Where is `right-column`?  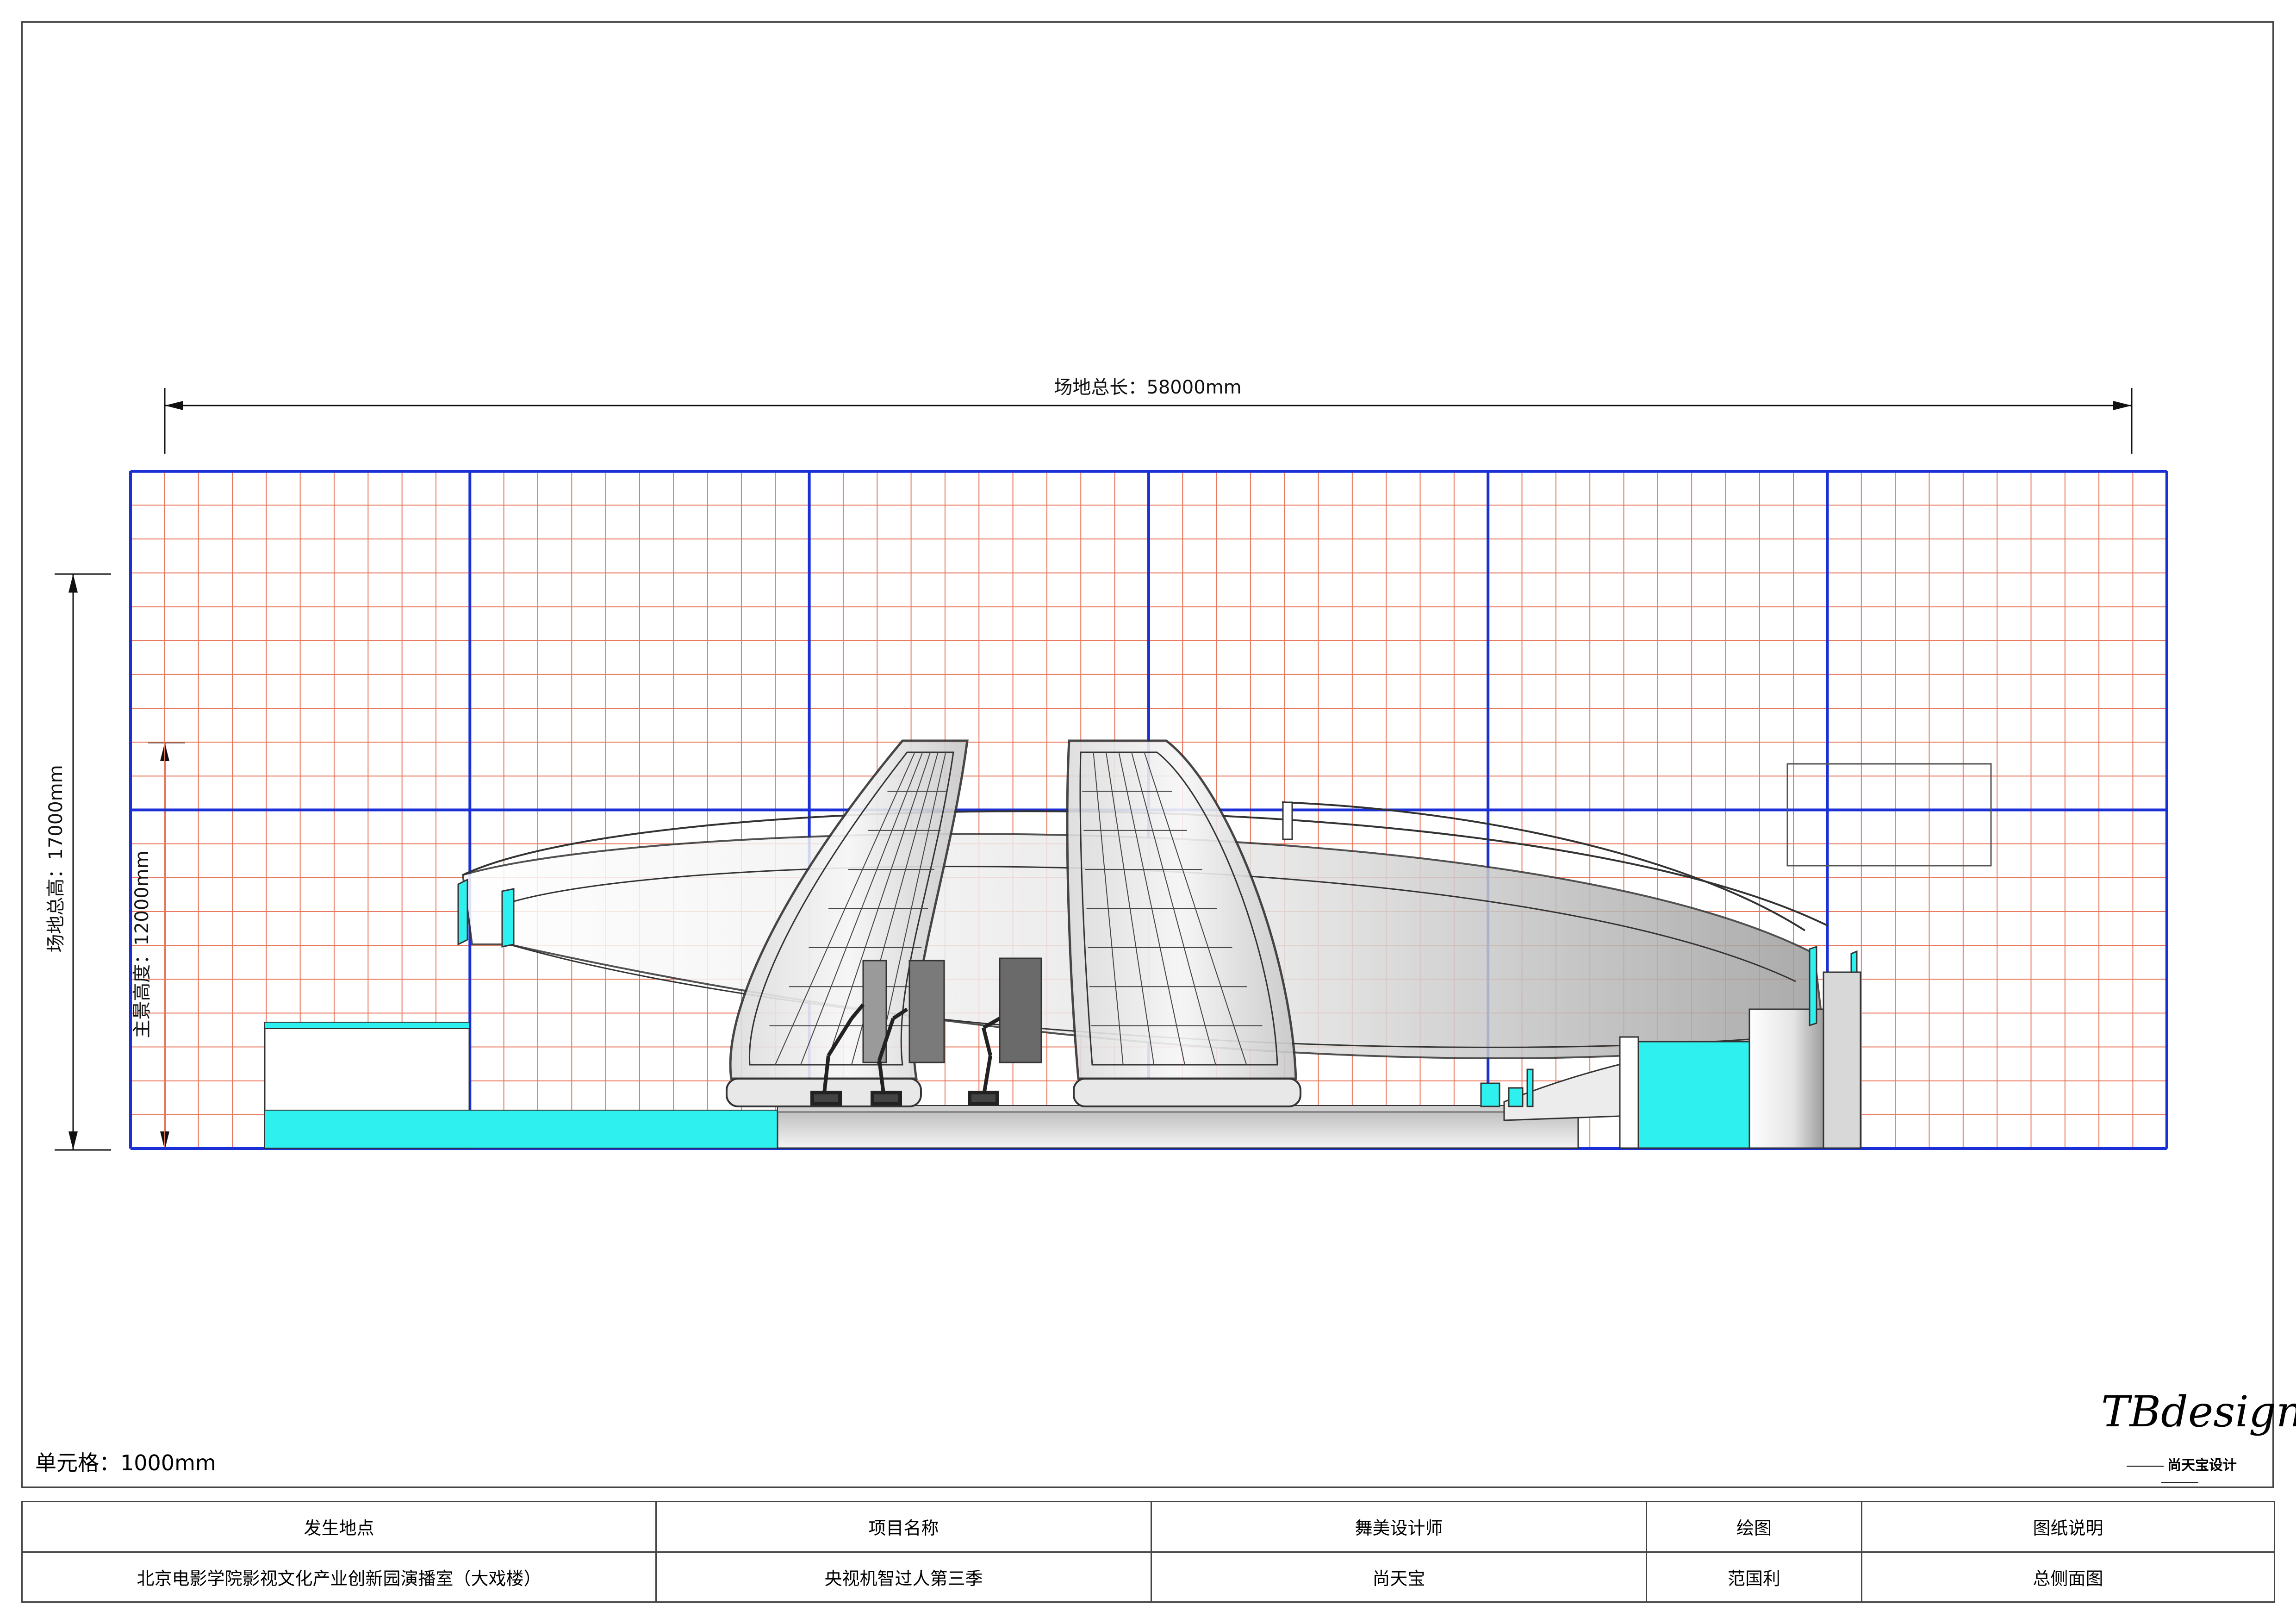 right-column is located at coordinates (1786, 1078).